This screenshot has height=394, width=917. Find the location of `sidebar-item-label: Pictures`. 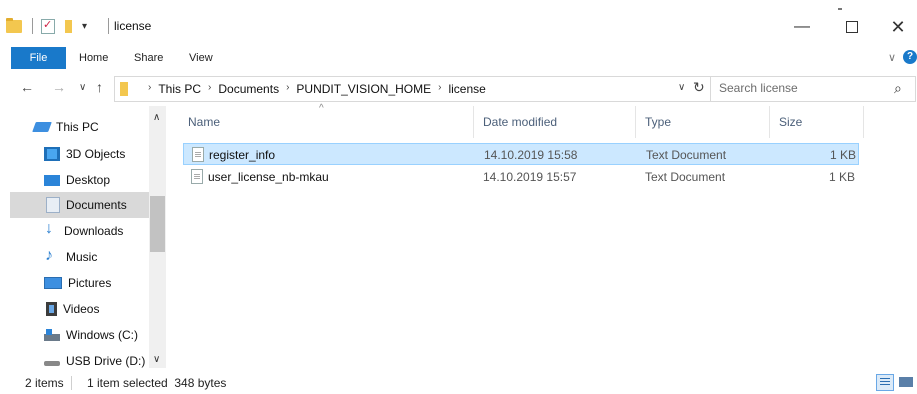

sidebar-item-label: Pictures is located at coordinates (90, 283).